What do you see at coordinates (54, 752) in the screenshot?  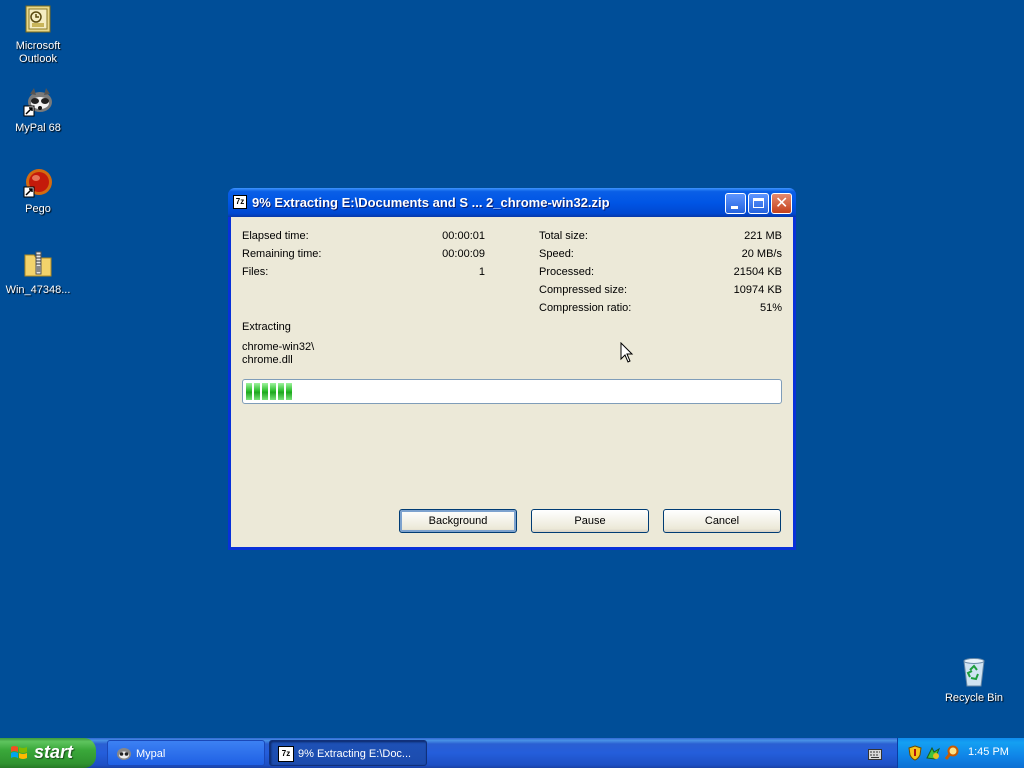 I see `start-label: start` at bounding box center [54, 752].